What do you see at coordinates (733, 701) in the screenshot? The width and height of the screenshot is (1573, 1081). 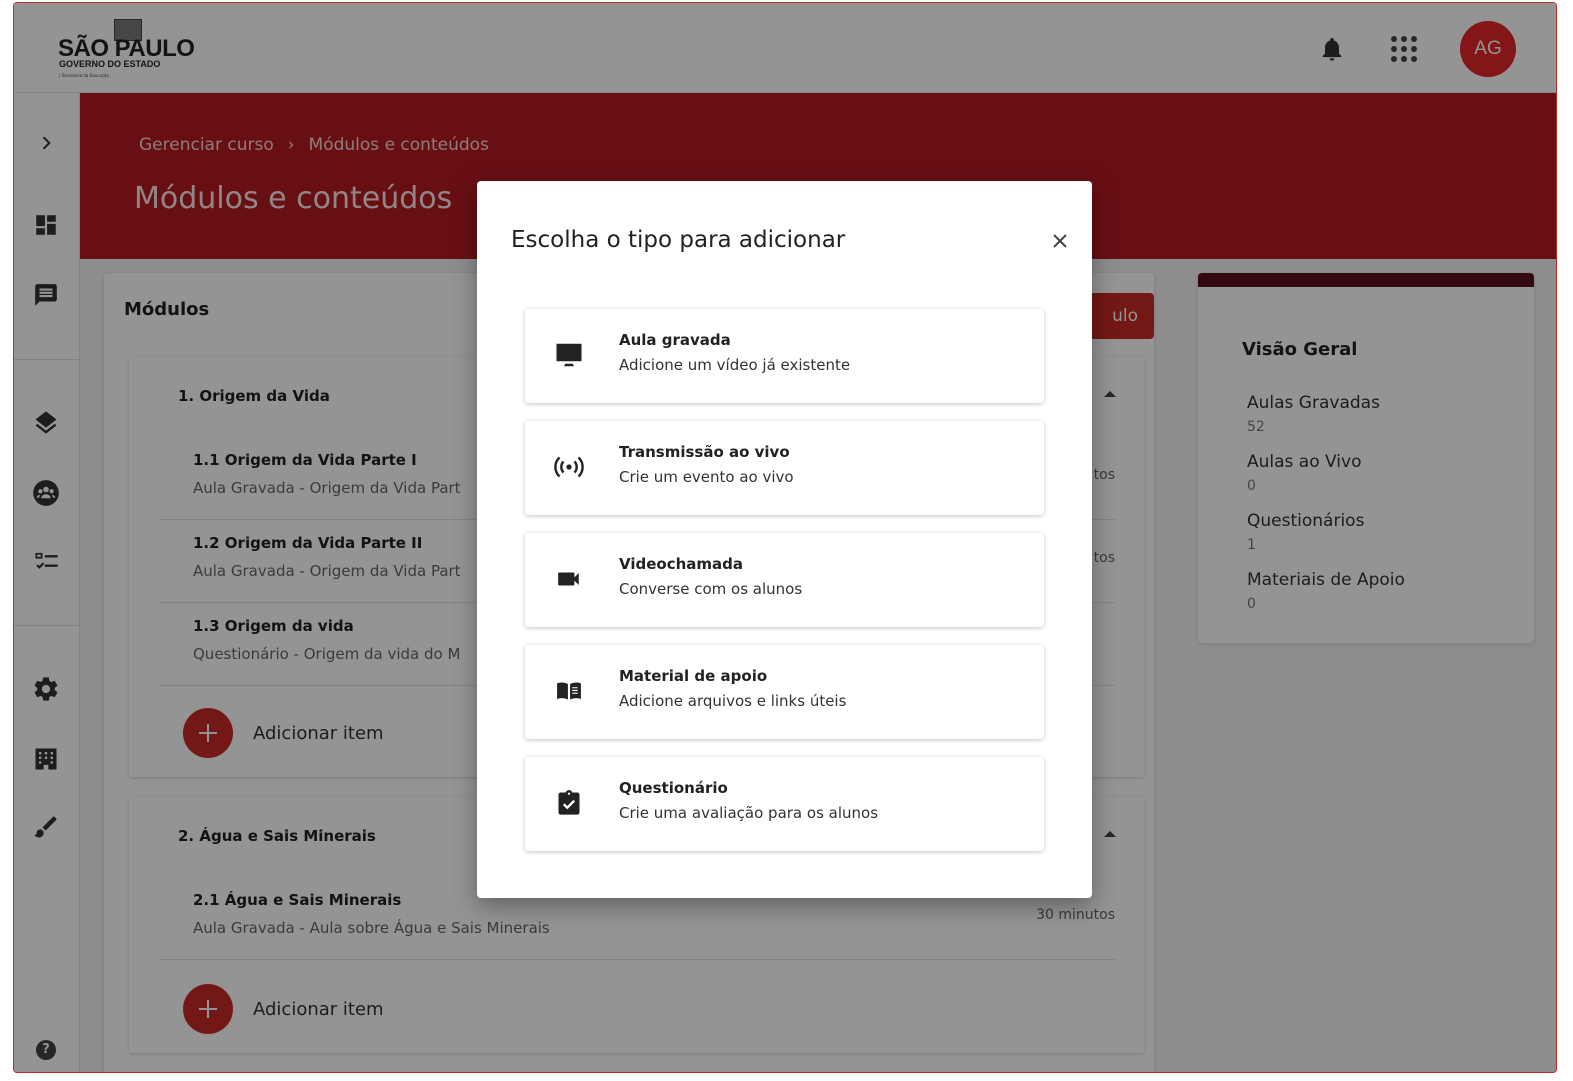 I see `option-subtitle: Adicione arquivos e links úteis` at bounding box center [733, 701].